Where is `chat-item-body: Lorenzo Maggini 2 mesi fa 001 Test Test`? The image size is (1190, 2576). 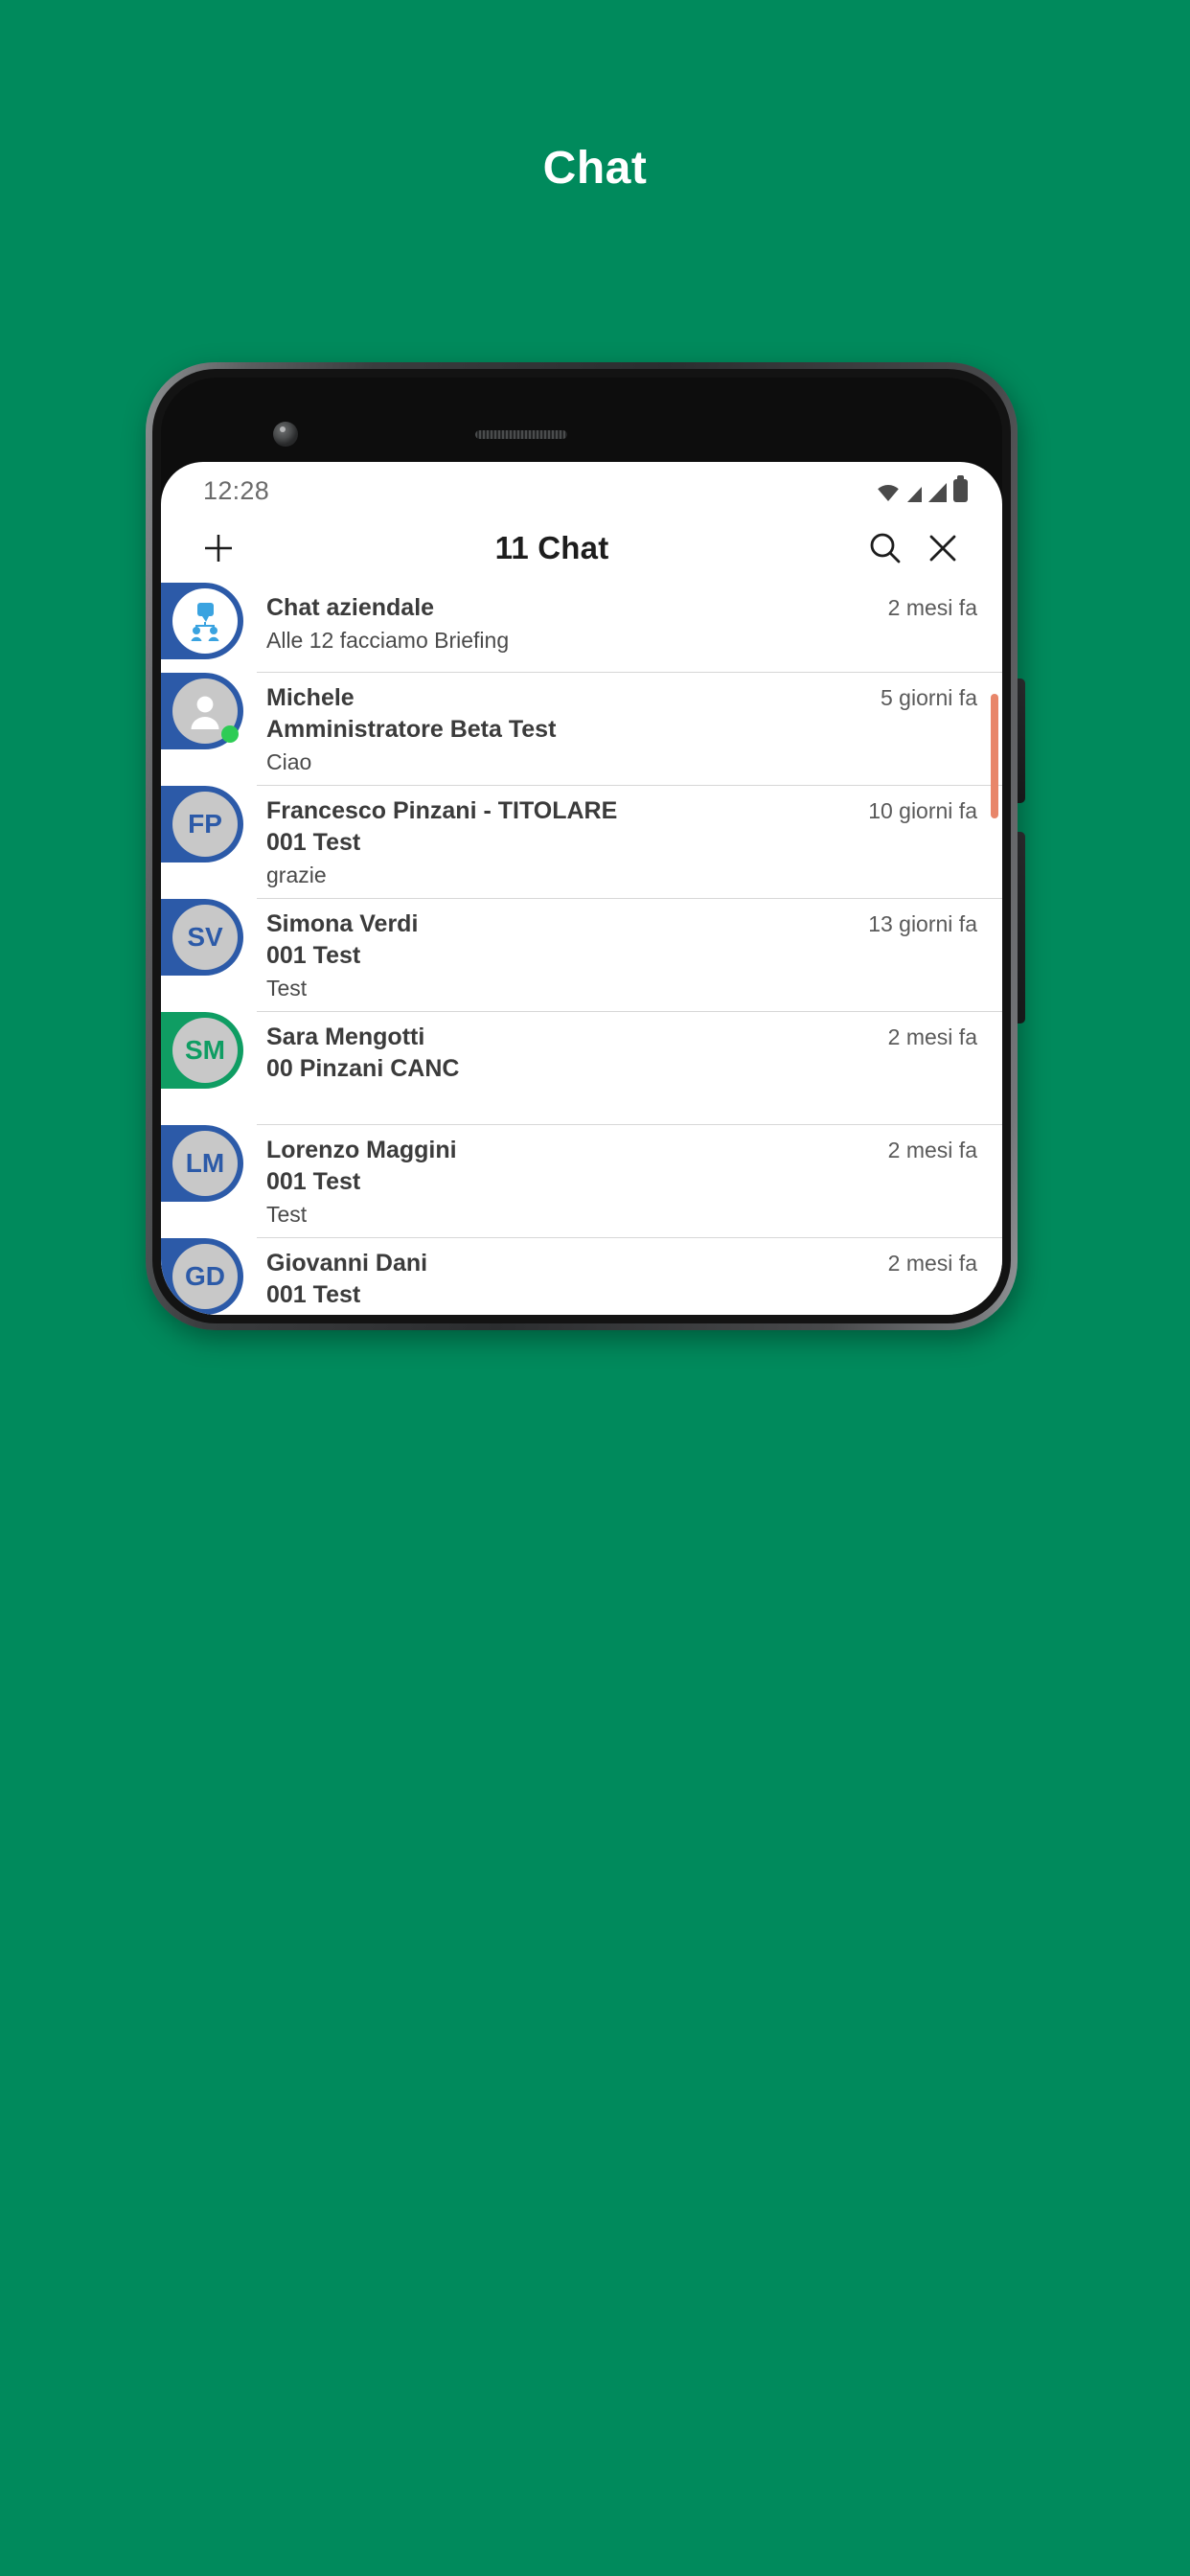
chat-item-body: Lorenzo Maggini 2 mesi fa 001 Test Test is located at coordinates (630, 1181).